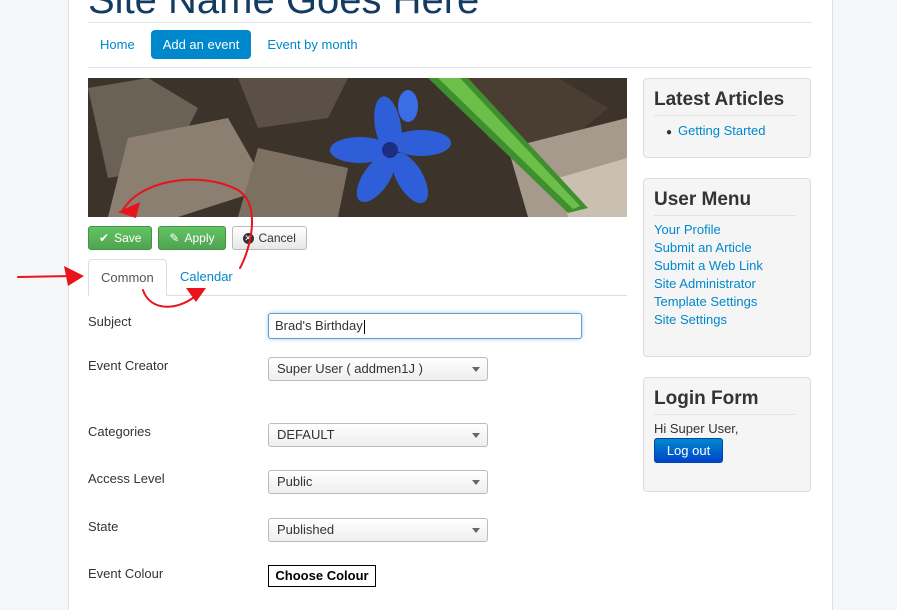 The height and width of the screenshot is (610, 897). I want to click on apply-button: ✎ Apply, so click(192, 238).